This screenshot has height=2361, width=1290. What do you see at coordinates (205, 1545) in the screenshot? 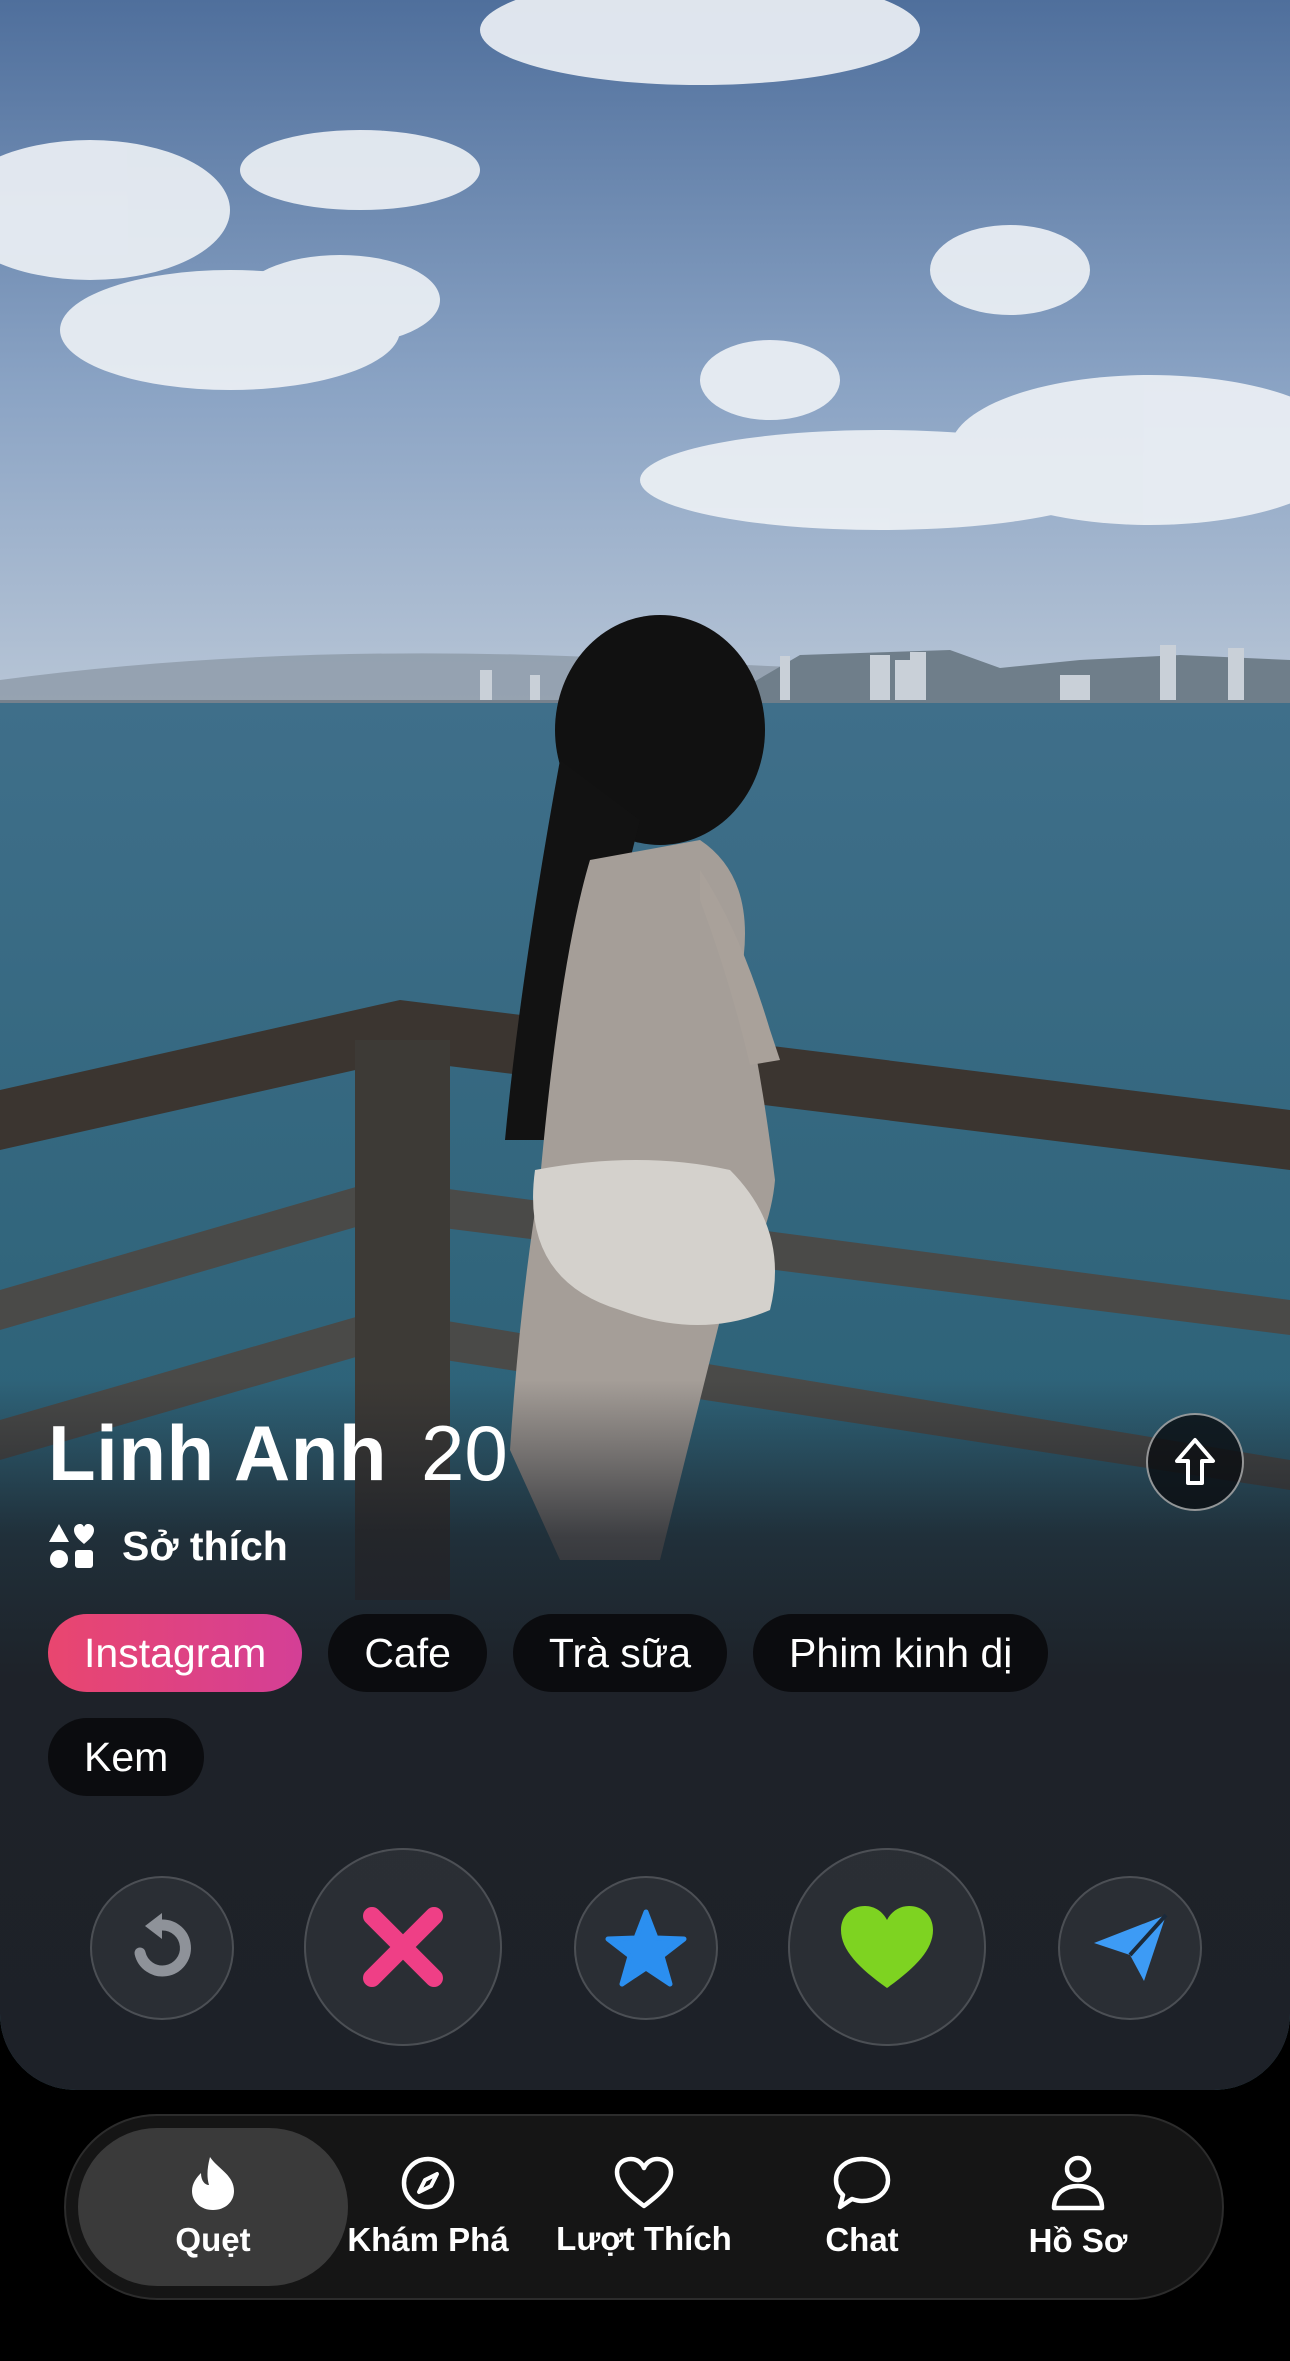
I see `interests-label: Sở thích` at bounding box center [205, 1545].